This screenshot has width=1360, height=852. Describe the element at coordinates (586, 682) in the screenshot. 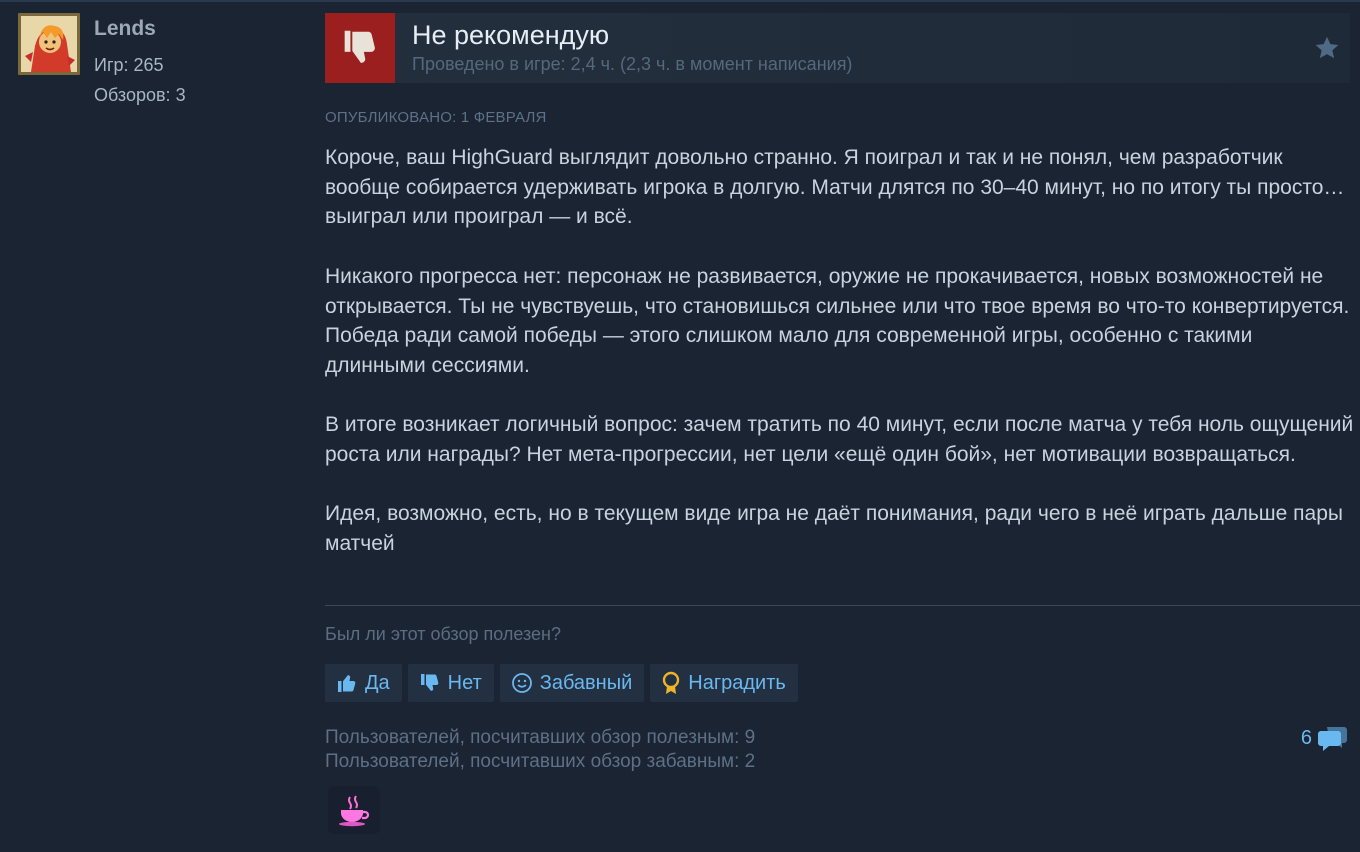

I see `vote-funny-label: Забавный` at that location.